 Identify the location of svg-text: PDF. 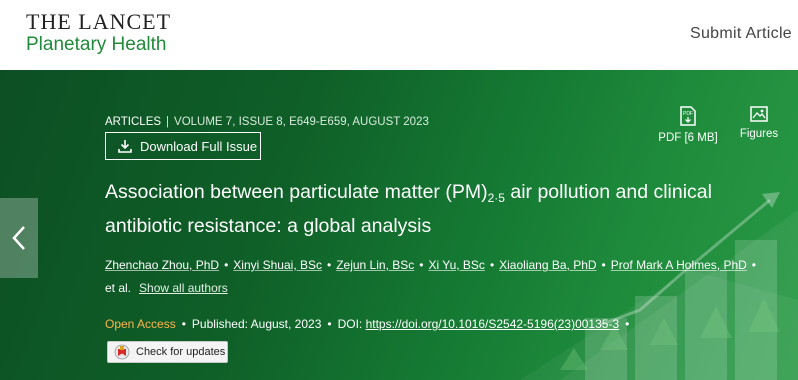
(688, 114).